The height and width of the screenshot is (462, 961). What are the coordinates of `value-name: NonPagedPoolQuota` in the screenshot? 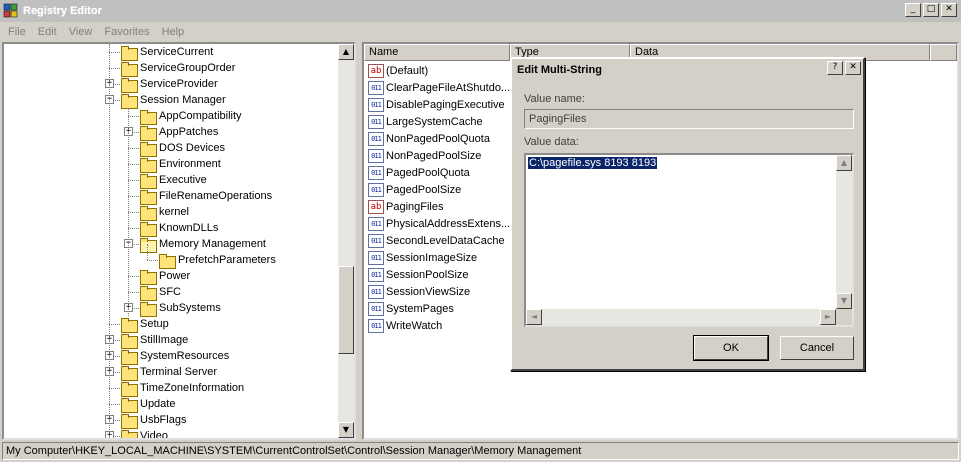 It's located at (438, 138).